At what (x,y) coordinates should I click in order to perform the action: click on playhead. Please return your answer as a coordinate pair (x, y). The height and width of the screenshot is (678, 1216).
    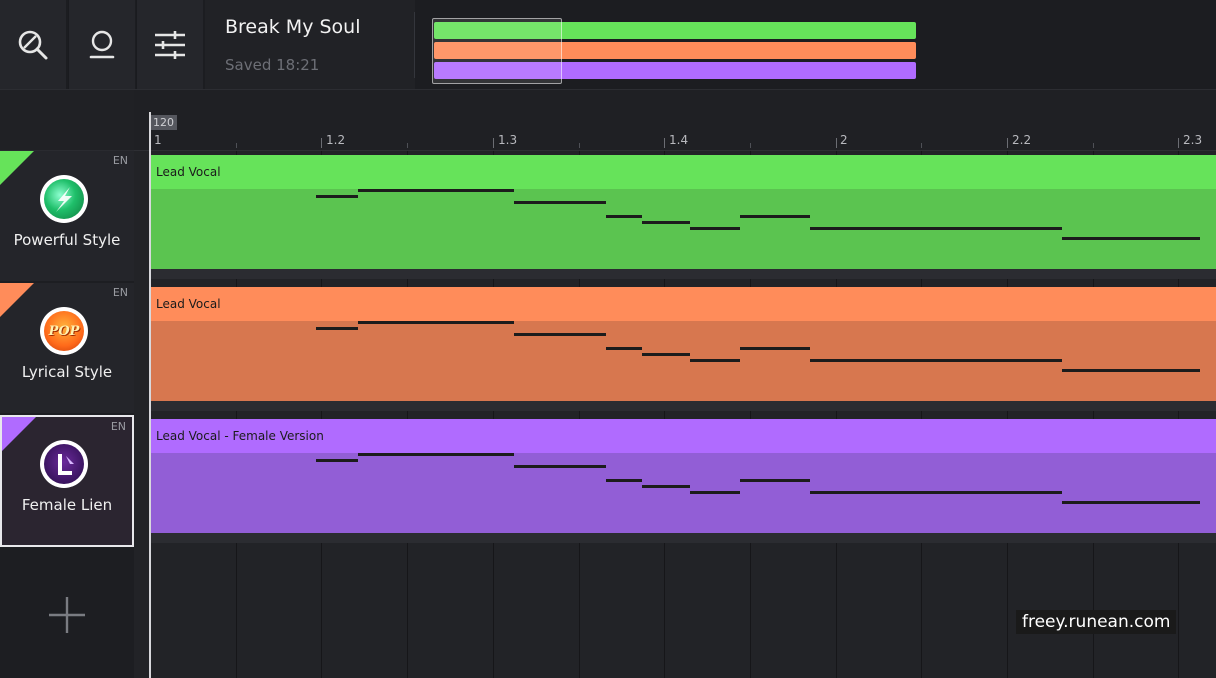
    Looking at the image, I should click on (150, 395).